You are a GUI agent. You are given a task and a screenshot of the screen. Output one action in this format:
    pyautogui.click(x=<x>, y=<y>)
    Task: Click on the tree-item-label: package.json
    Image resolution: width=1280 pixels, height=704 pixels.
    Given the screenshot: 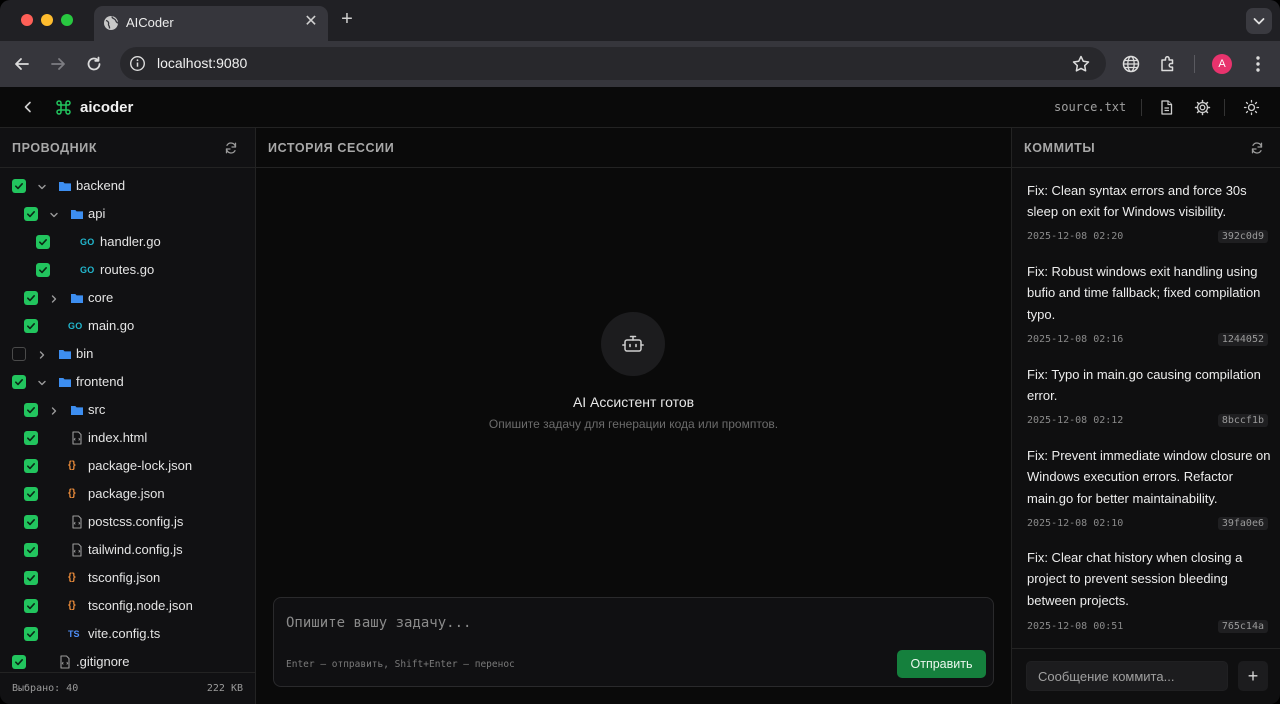 What is the action you would take?
    pyautogui.click(x=126, y=493)
    